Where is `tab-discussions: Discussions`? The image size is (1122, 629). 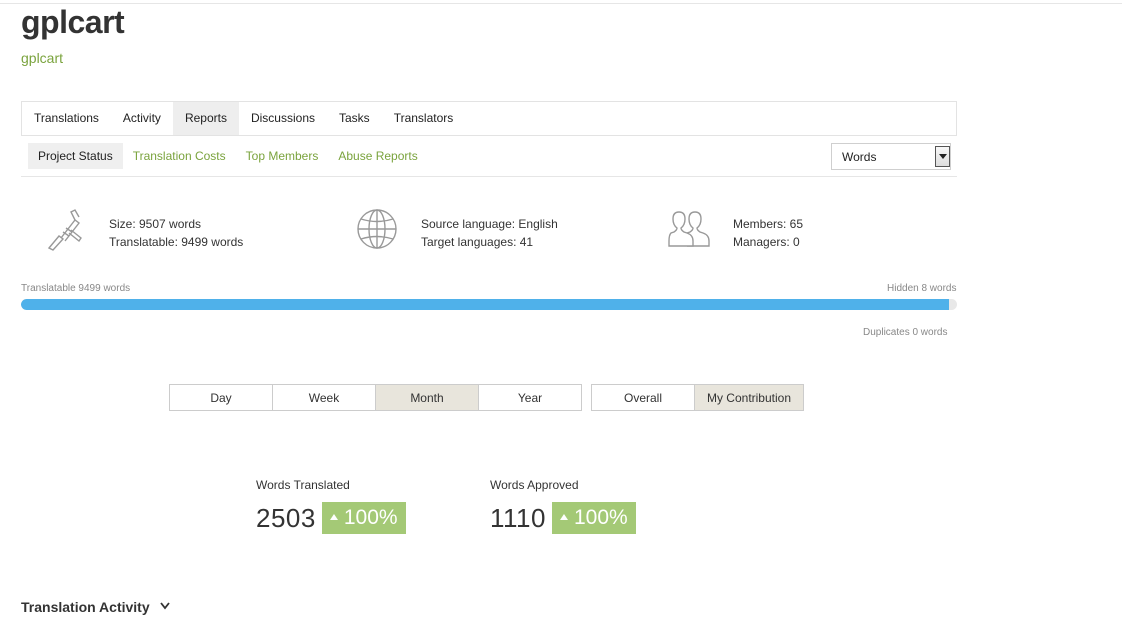 tab-discussions: Discussions is located at coordinates (283, 118).